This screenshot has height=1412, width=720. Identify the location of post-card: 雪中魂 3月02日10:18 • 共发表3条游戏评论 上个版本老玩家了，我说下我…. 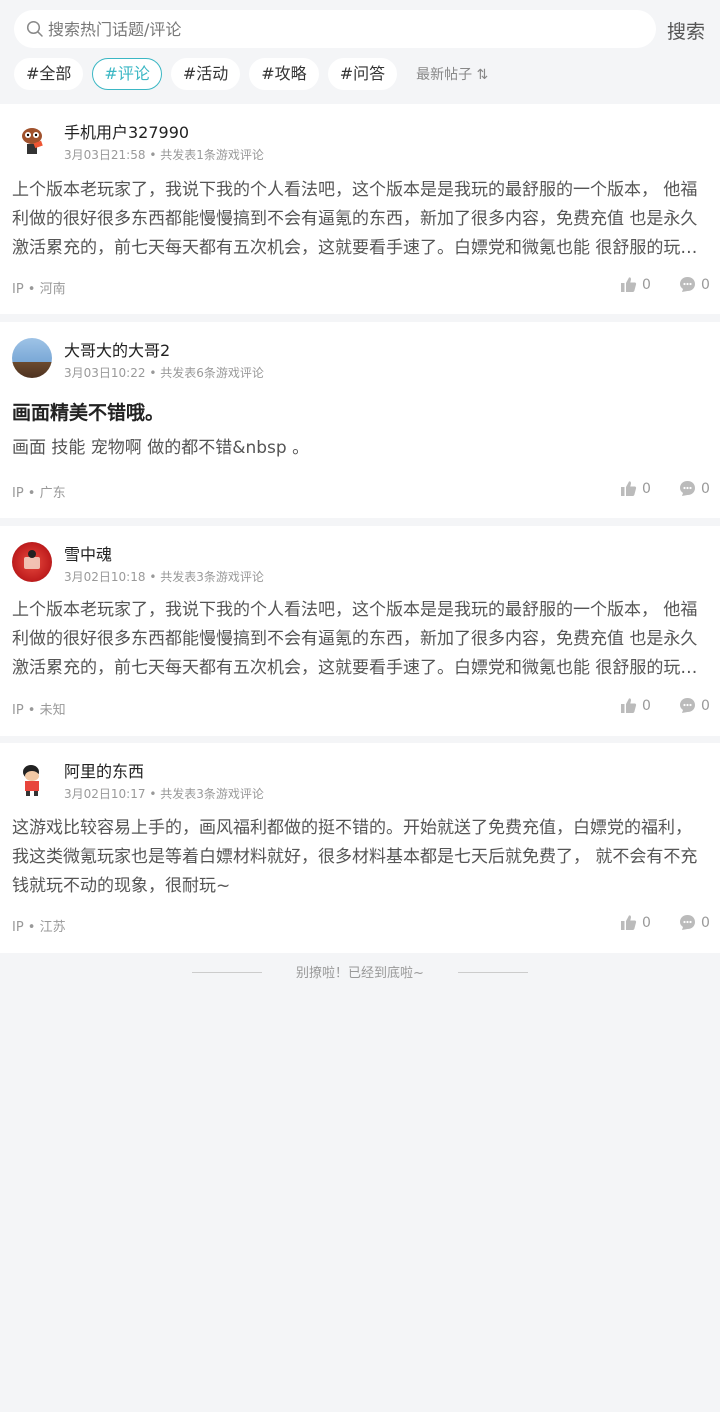
(360, 631).